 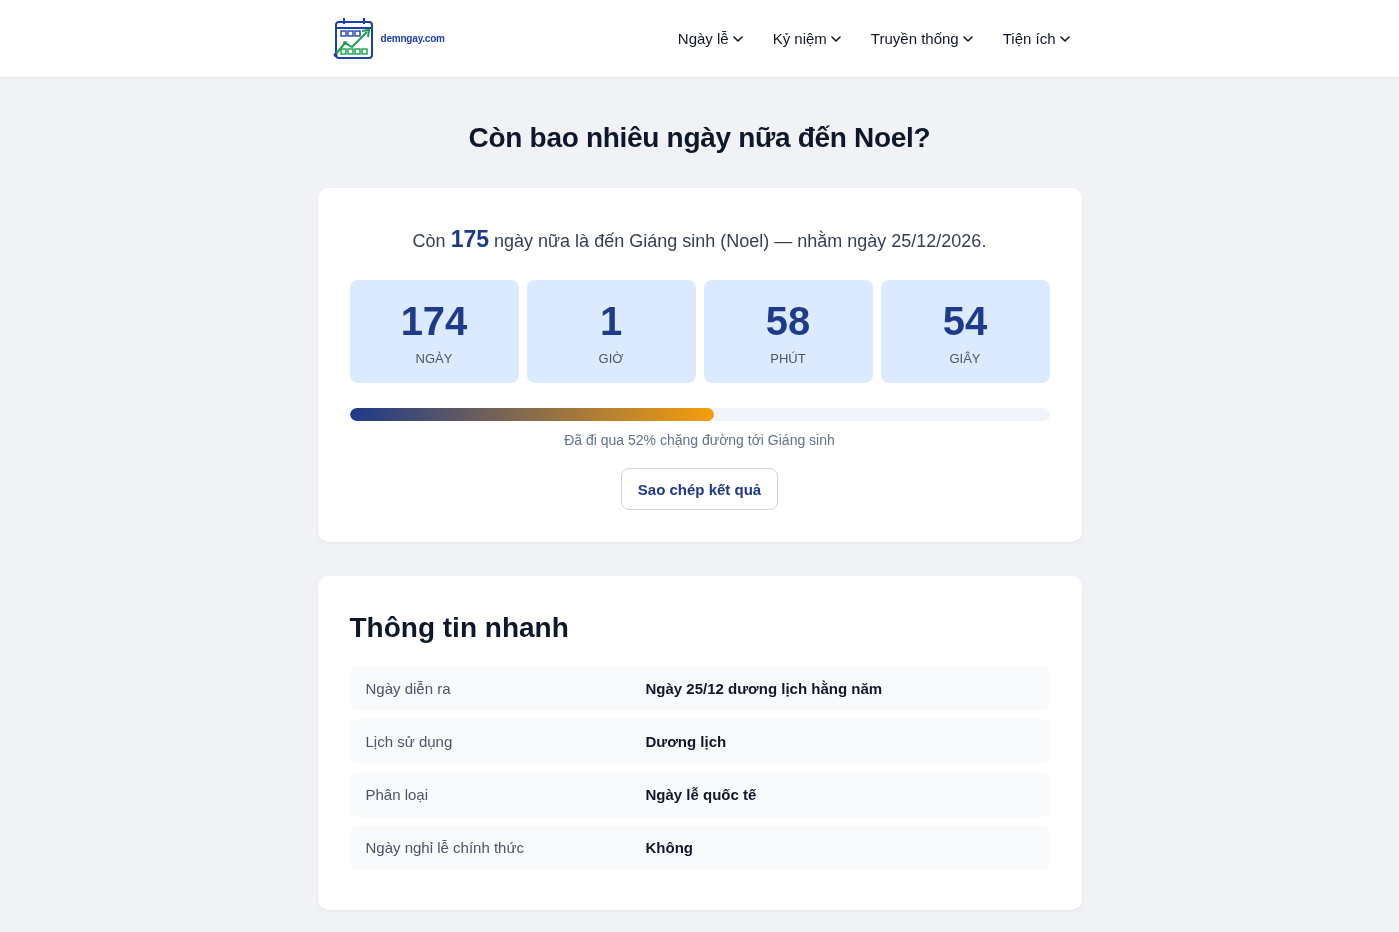 I want to click on info-value: Ngày lễ quốc tế, so click(x=701, y=794).